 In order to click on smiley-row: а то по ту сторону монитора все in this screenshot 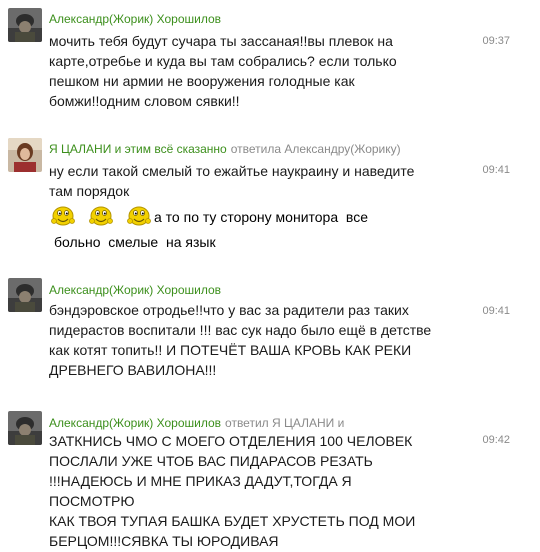, I will do `click(209, 214)`.